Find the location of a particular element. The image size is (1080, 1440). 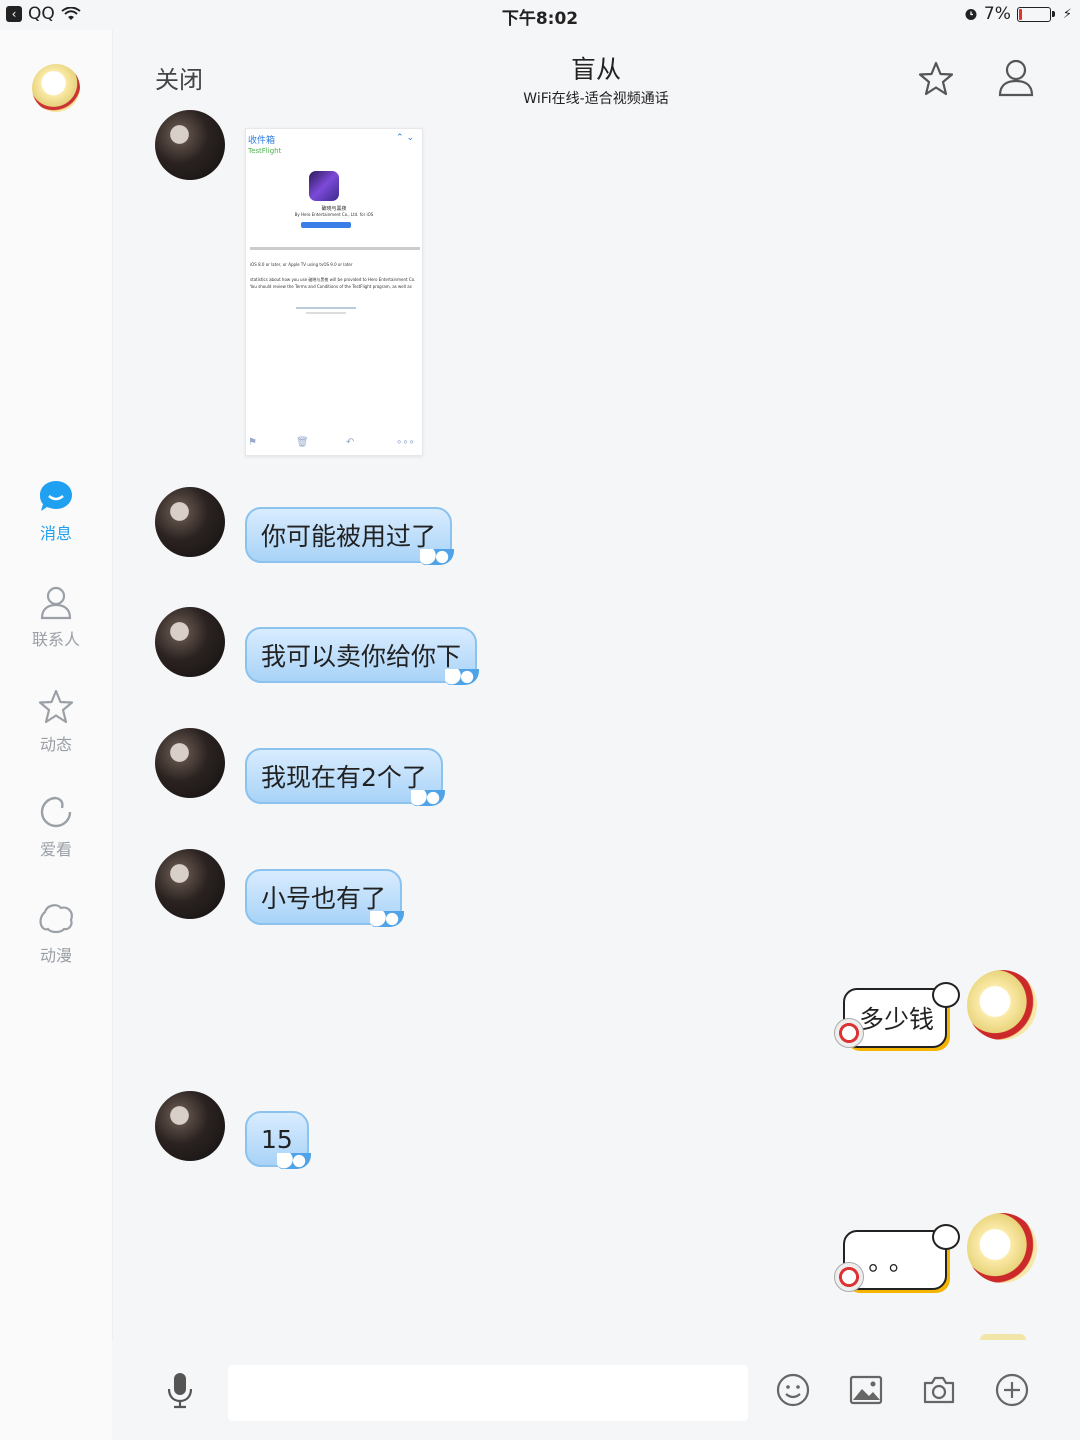

sidebar-item-label: 消息 is located at coordinates (55, 533).